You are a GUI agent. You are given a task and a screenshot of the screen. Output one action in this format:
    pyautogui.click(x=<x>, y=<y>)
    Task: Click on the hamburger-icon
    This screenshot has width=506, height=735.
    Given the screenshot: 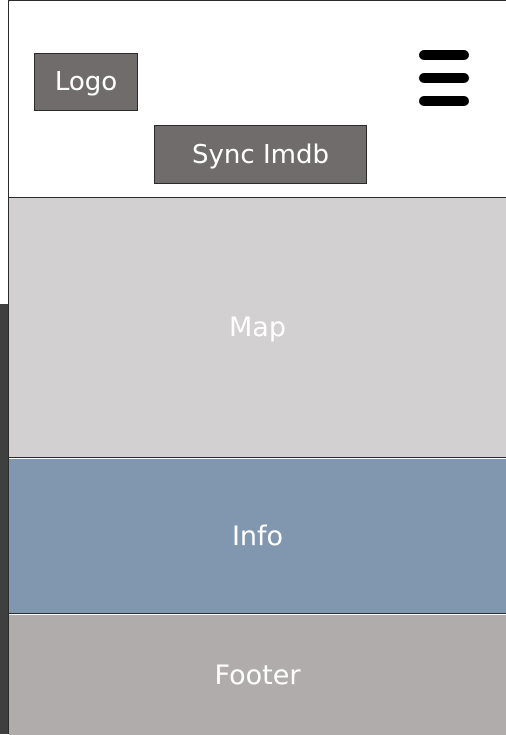 What is the action you would take?
    pyautogui.click(x=445, y=79)
    